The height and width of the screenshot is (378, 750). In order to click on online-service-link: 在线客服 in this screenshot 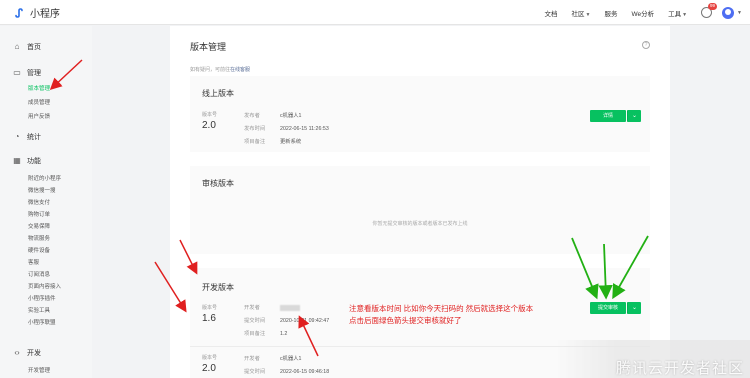, I will do `click(240, 70)`.